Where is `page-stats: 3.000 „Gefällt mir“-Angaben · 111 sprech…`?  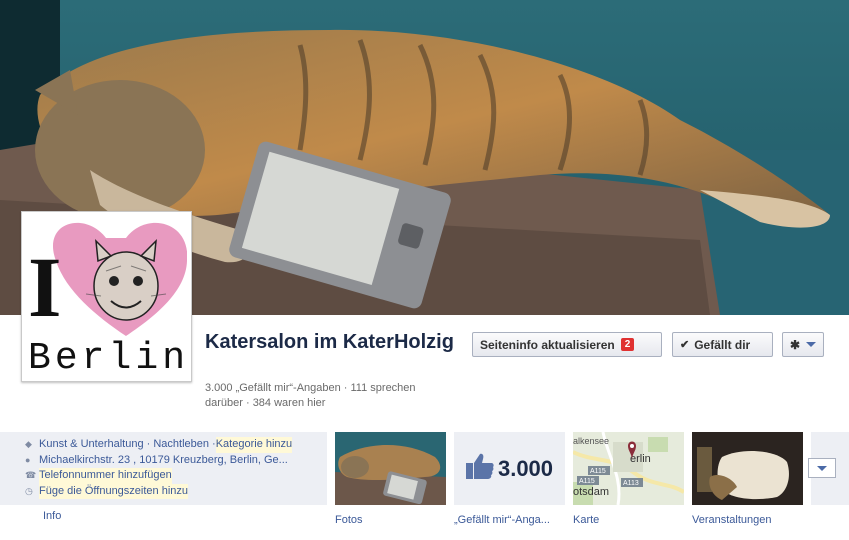
page-stats: 3.000 „Gefällt mir“-Angaben · 111 sprech… is located at coordinates (310, 395).